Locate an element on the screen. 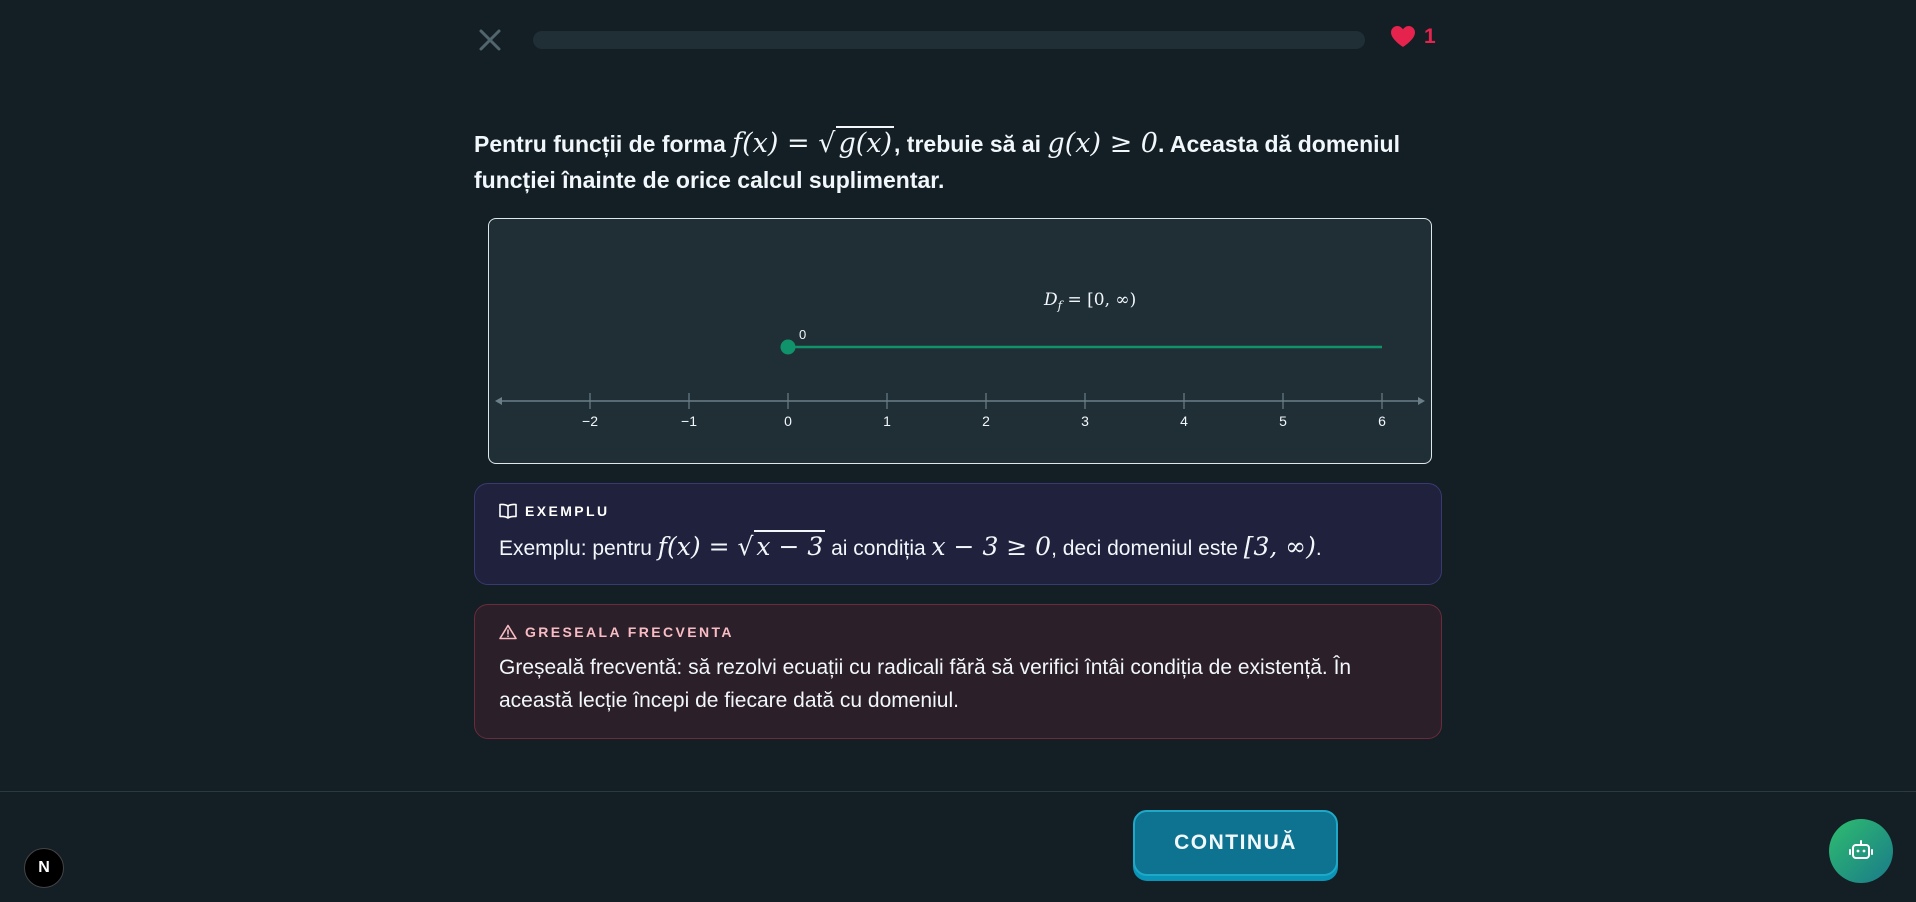  n-badge-icon: N is located at coordinates (44, 868).